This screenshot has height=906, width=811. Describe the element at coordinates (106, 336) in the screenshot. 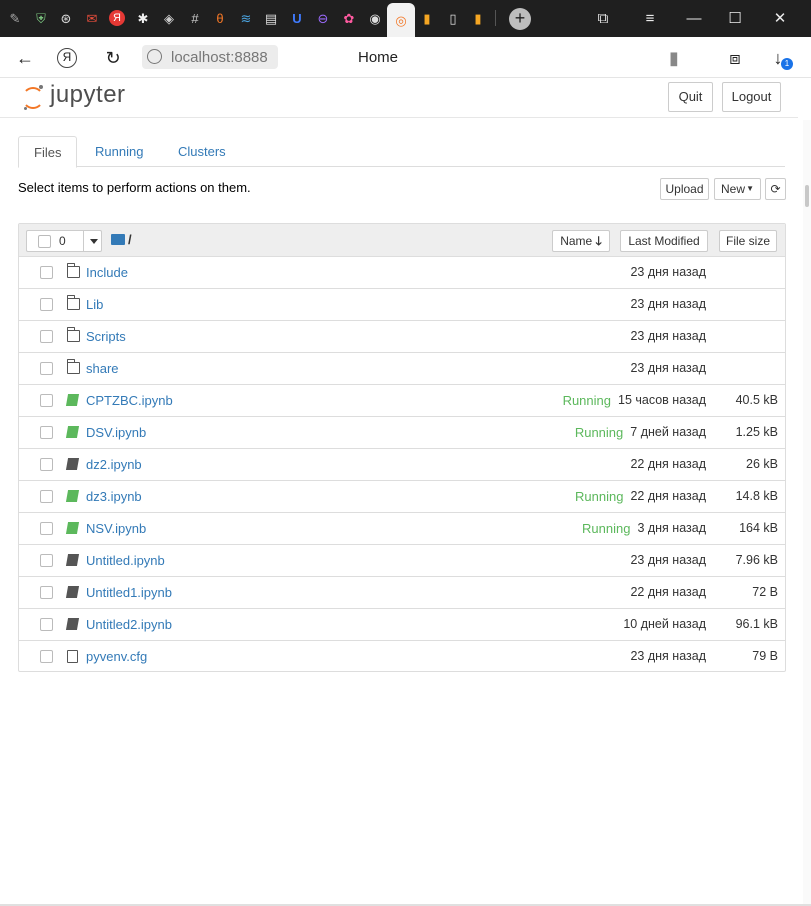

I see `file-name-link: Scripts` at that location.